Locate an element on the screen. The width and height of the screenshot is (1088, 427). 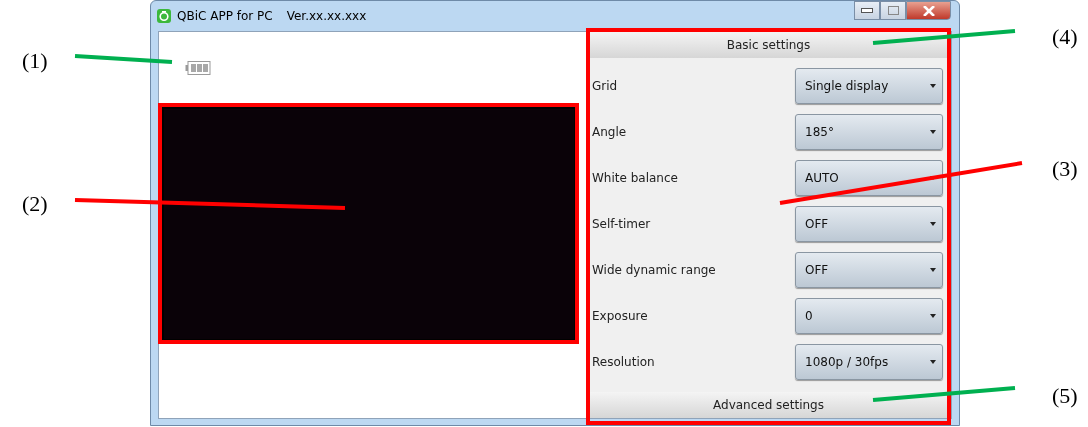
setting-label: Self-timer is located at coordinates (622, 224).